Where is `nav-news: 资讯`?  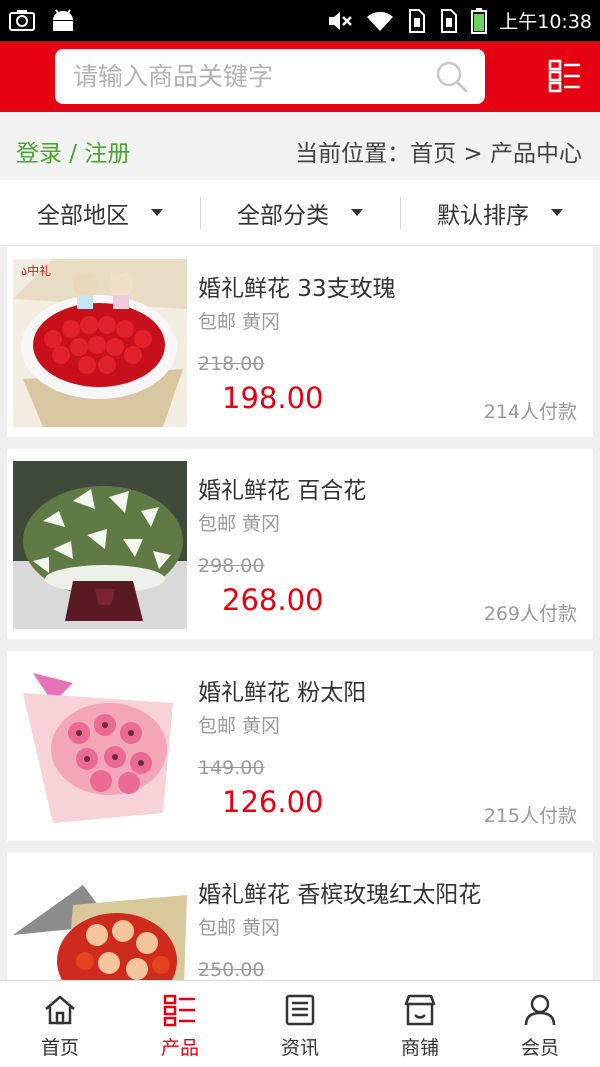 nav-news: 资讯 is located at coordinates (300, 1024).